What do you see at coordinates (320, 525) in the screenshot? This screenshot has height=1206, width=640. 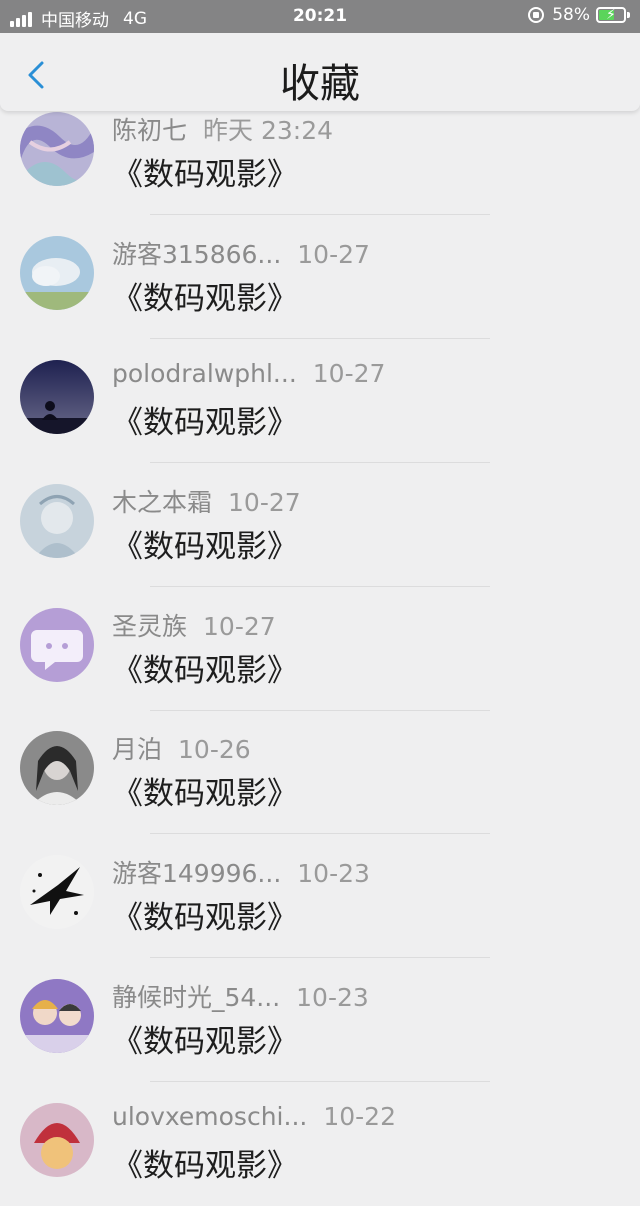 I see `list-item: 木之本霜 10-27 《数码观影》` at bounding box center [320, 525].